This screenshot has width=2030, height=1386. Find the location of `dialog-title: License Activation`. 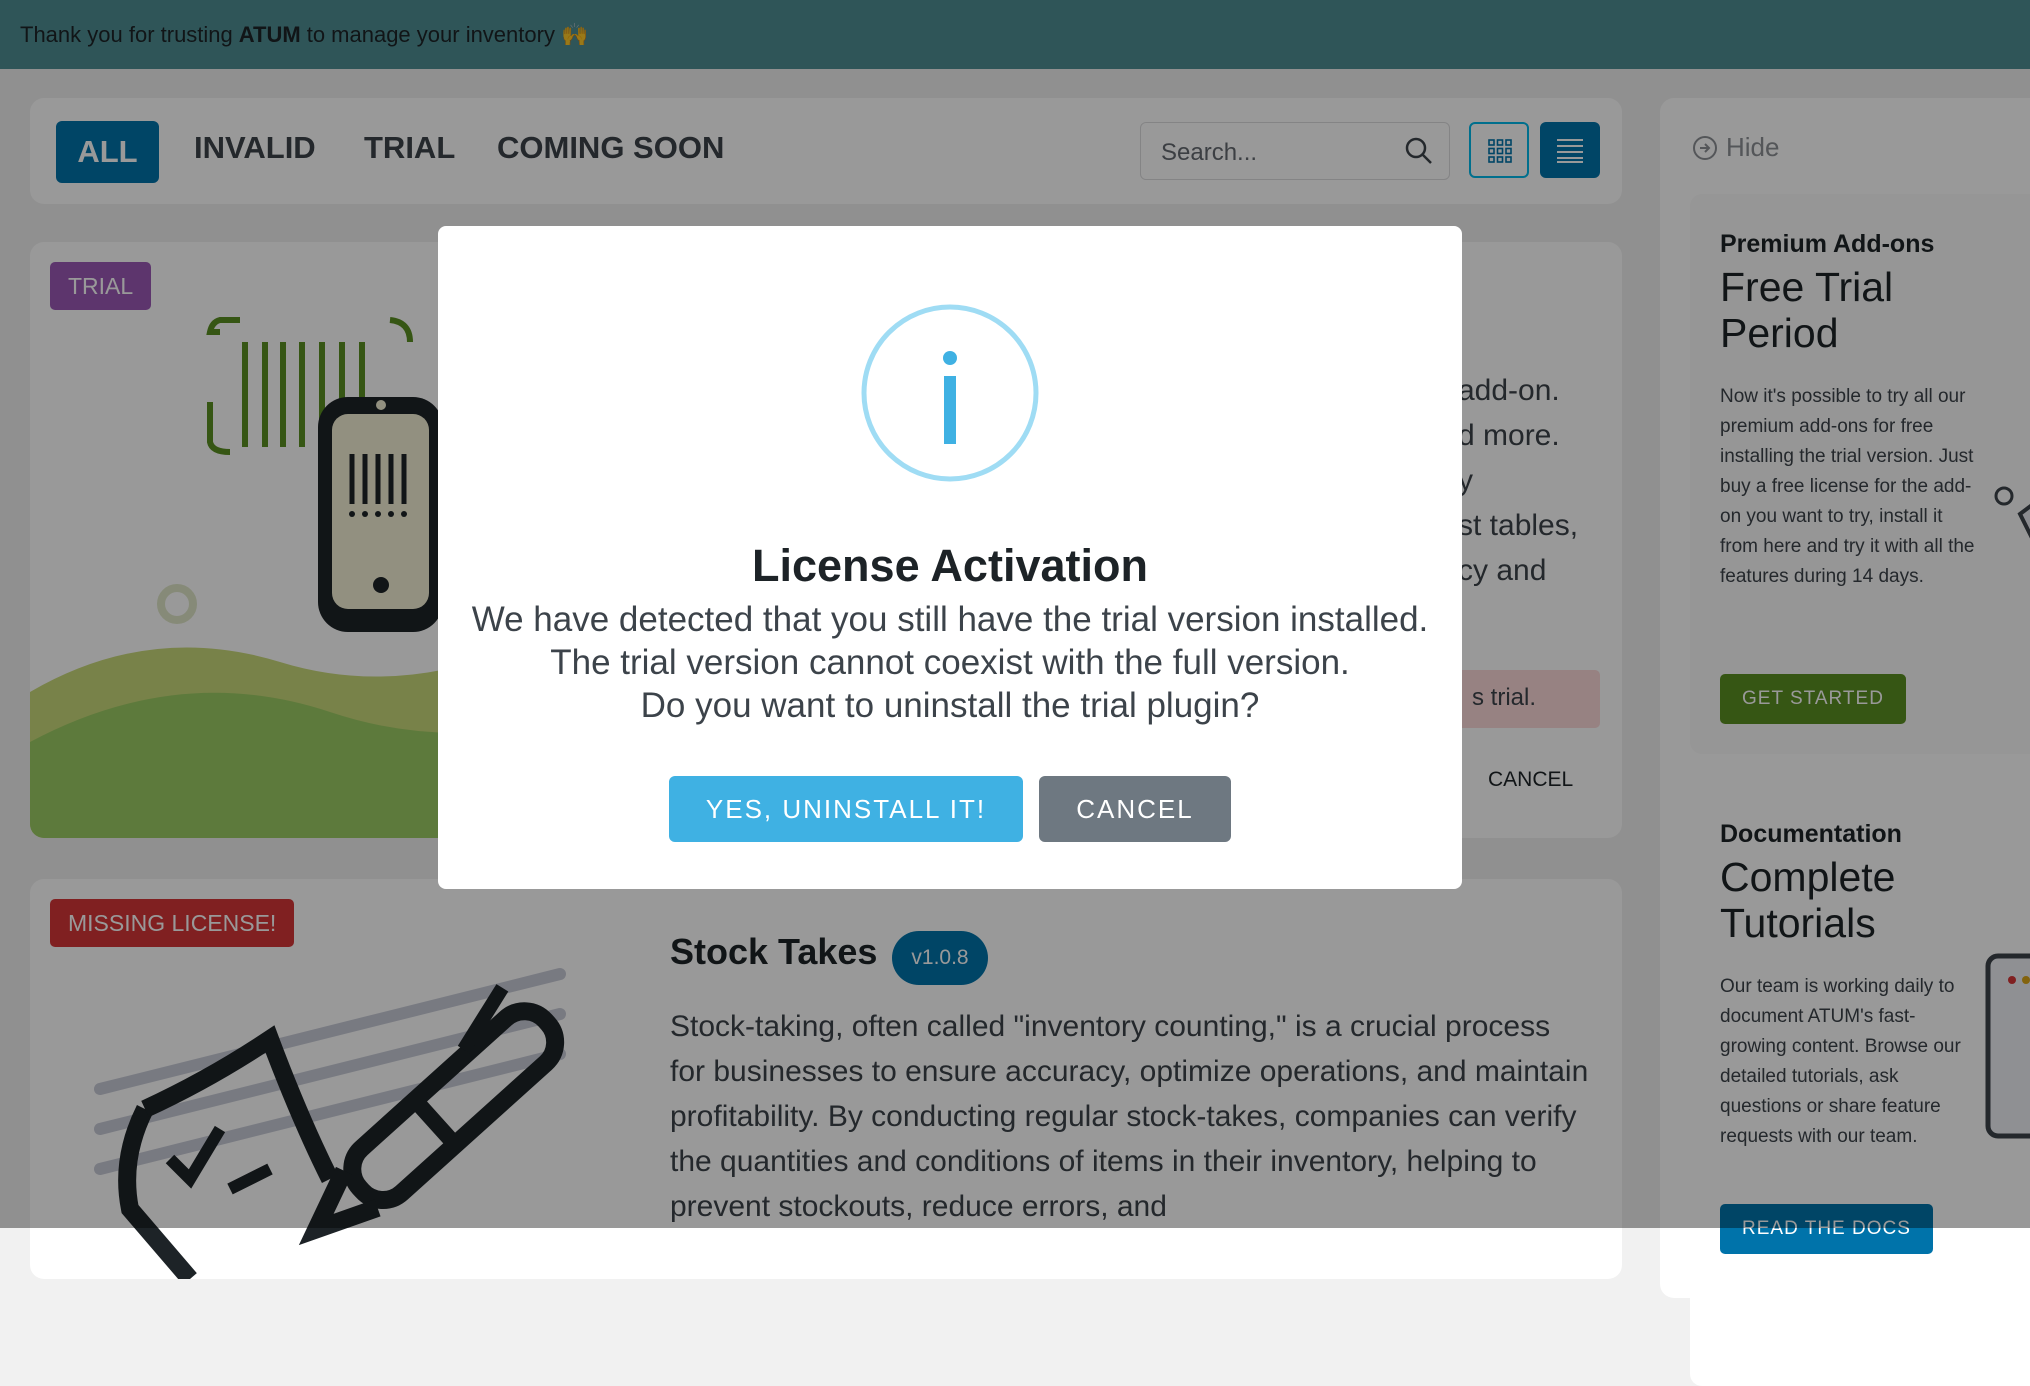

dialog-title: License Activation is located at coordinates (950, 565).